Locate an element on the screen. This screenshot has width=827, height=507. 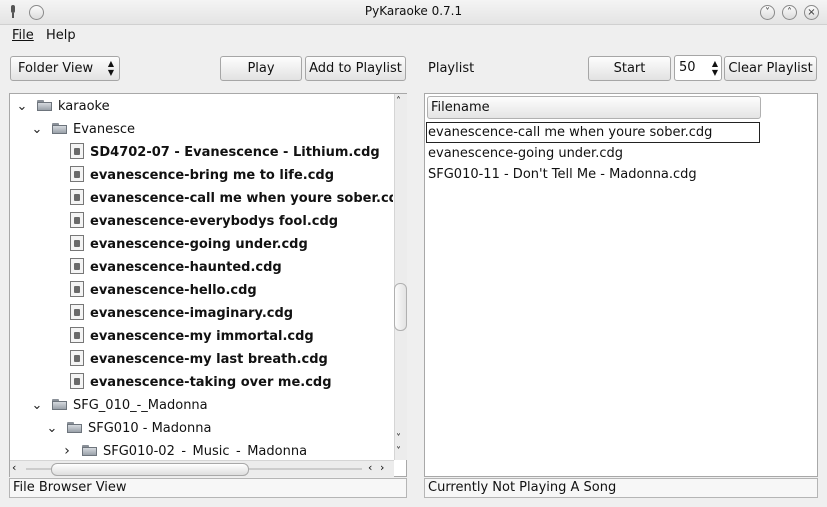
tree-item-label: evanescence-haunted.cdg is located at coordinates (186, 267).